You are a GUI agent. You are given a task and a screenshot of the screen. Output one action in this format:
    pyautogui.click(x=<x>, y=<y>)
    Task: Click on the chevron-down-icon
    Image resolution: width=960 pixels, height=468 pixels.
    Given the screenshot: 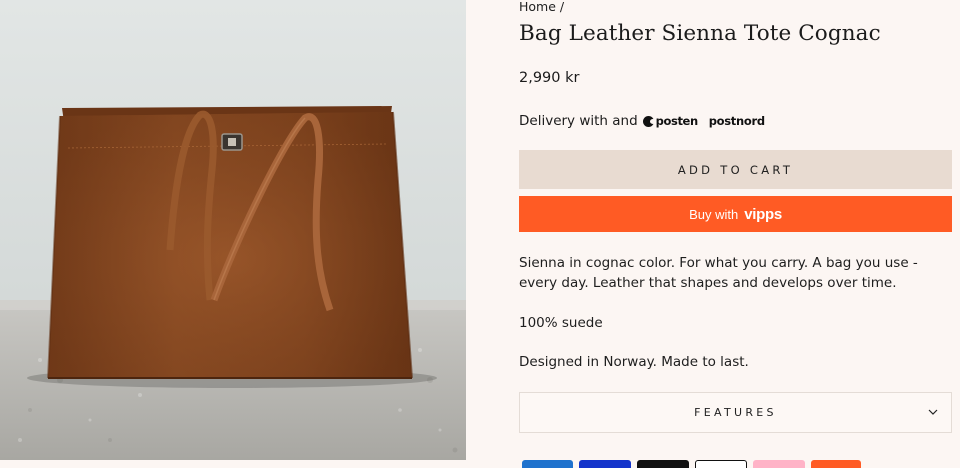 What is the action you would take?
    pyautogui.click(x=933, y=412)
    